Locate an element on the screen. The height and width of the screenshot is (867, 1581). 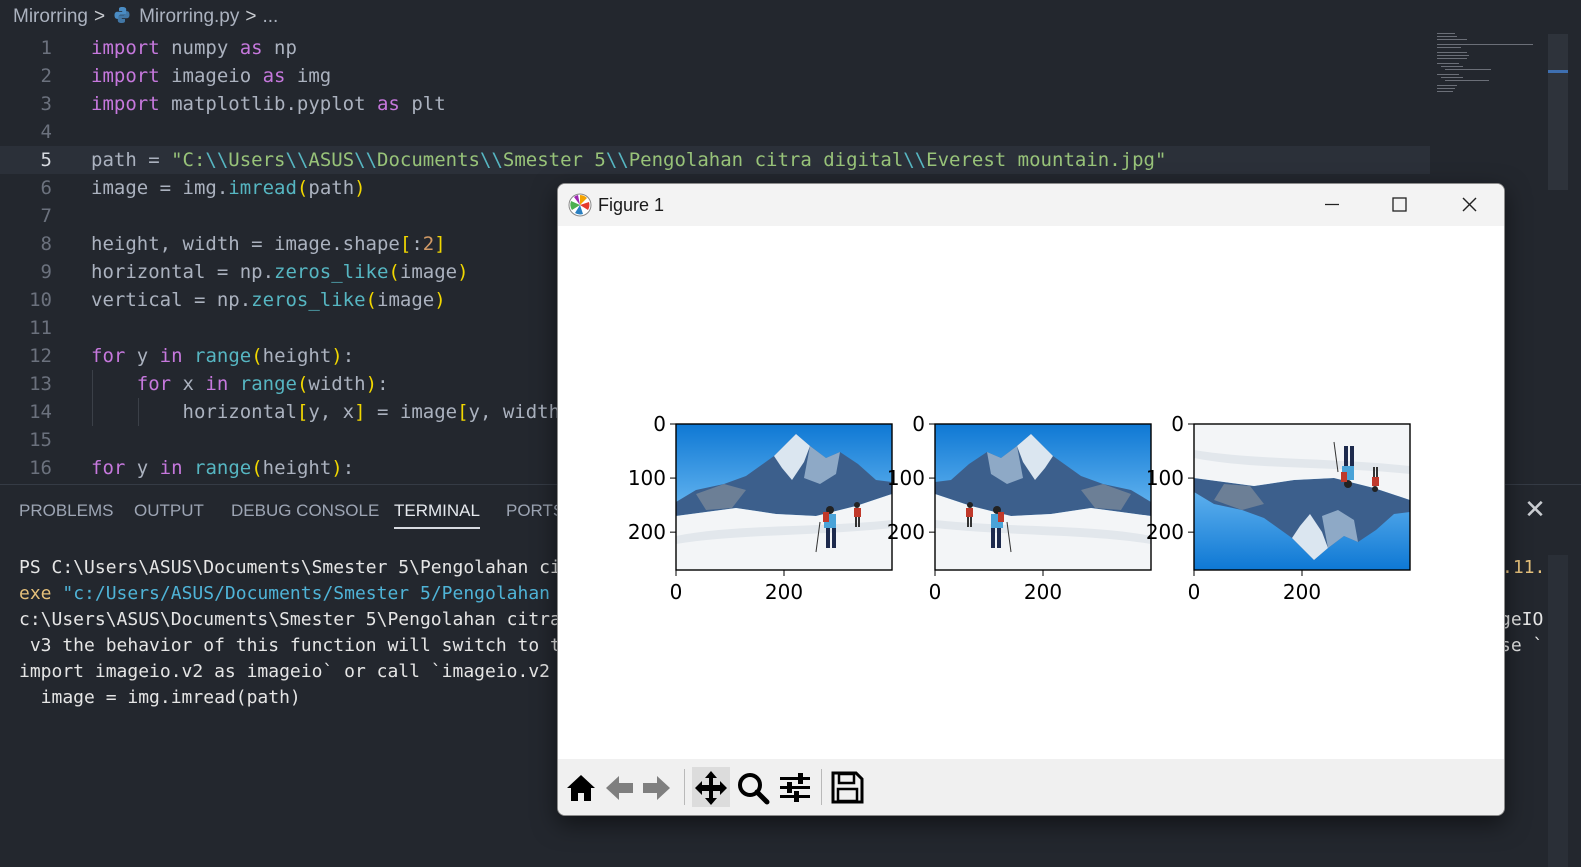
configure-subplots-button is located at coordinates (795, 787).